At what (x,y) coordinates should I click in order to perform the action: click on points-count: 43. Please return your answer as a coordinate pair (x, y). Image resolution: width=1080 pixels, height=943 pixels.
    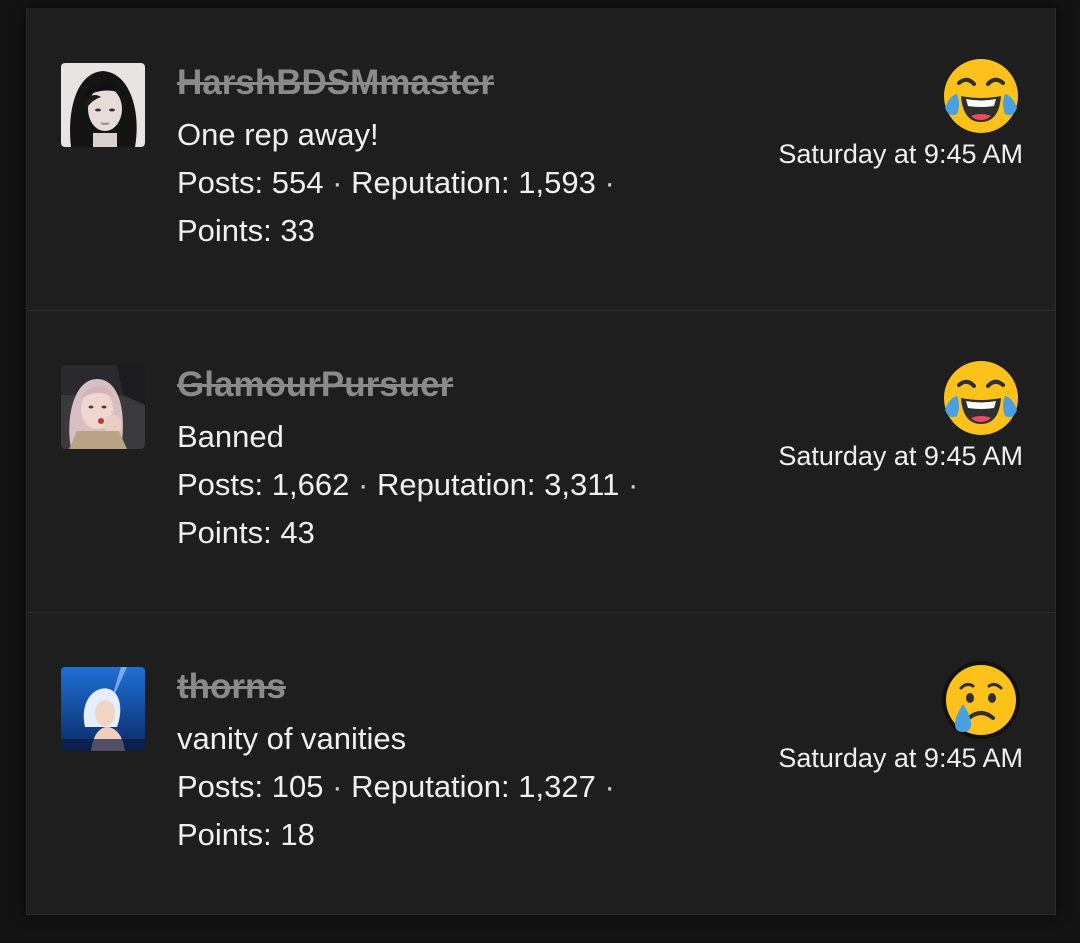
    Looking at the image, I should click on (297, 532).